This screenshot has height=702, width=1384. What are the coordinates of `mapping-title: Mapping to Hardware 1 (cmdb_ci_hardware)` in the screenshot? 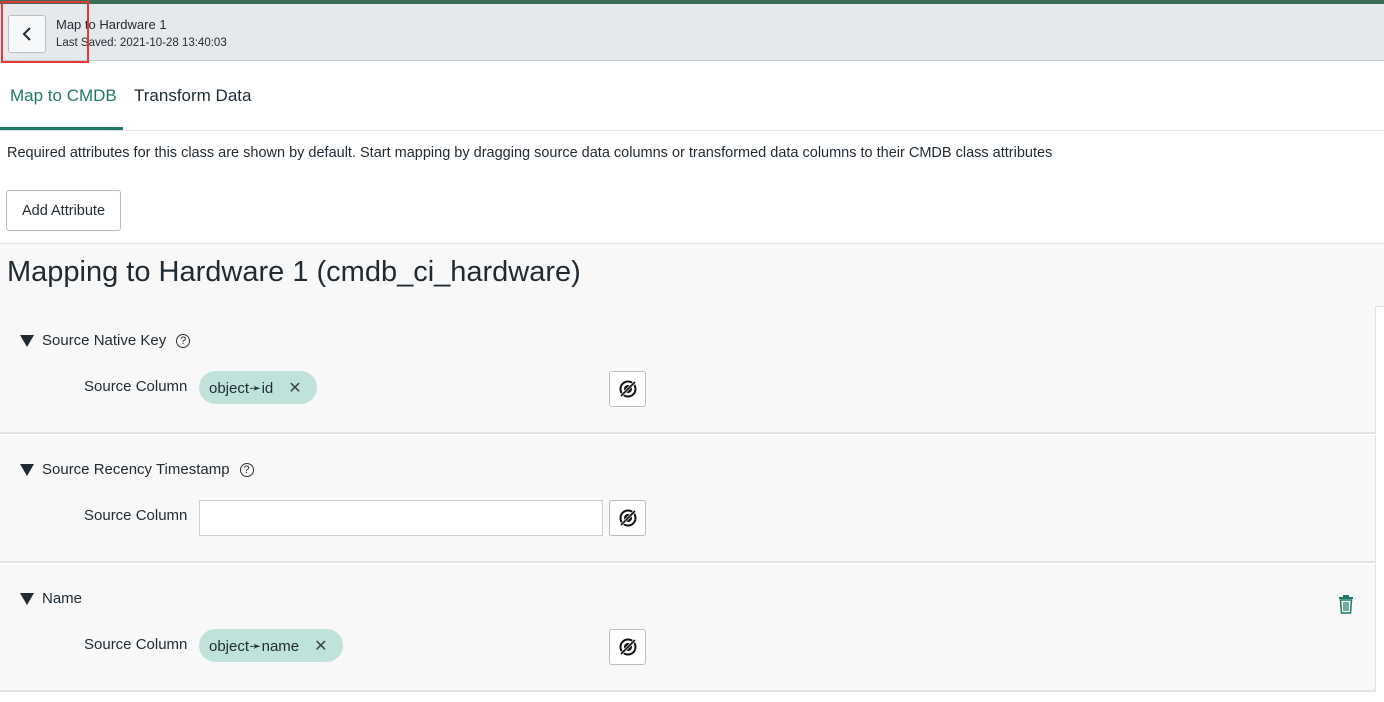 It's located at (294, 272).